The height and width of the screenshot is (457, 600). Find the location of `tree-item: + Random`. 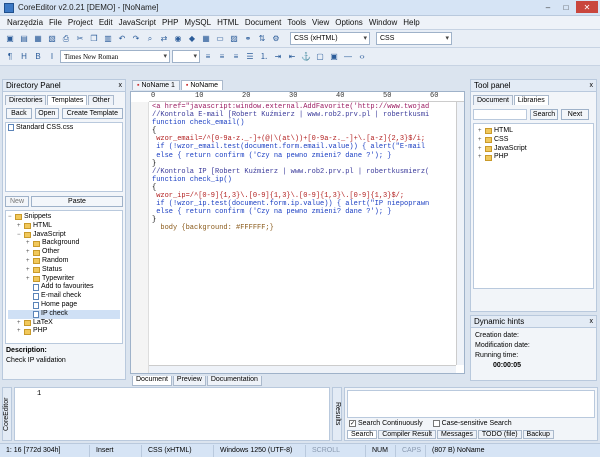

tree-item: + Random is located at coordinates (64, 261).